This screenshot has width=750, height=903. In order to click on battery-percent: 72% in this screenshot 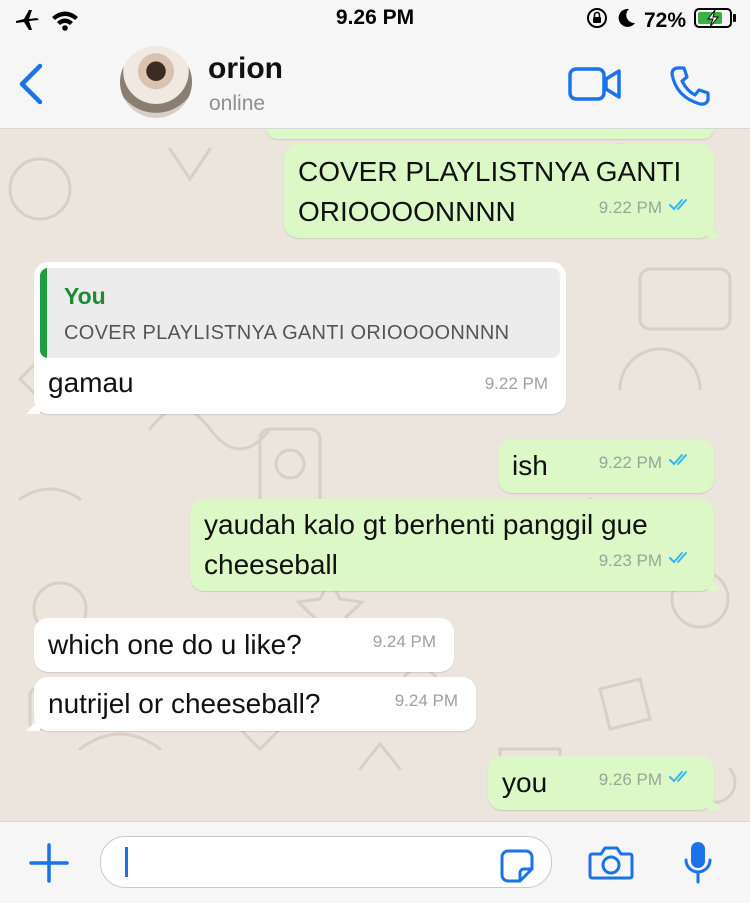, I will do `click(664, 20)`.